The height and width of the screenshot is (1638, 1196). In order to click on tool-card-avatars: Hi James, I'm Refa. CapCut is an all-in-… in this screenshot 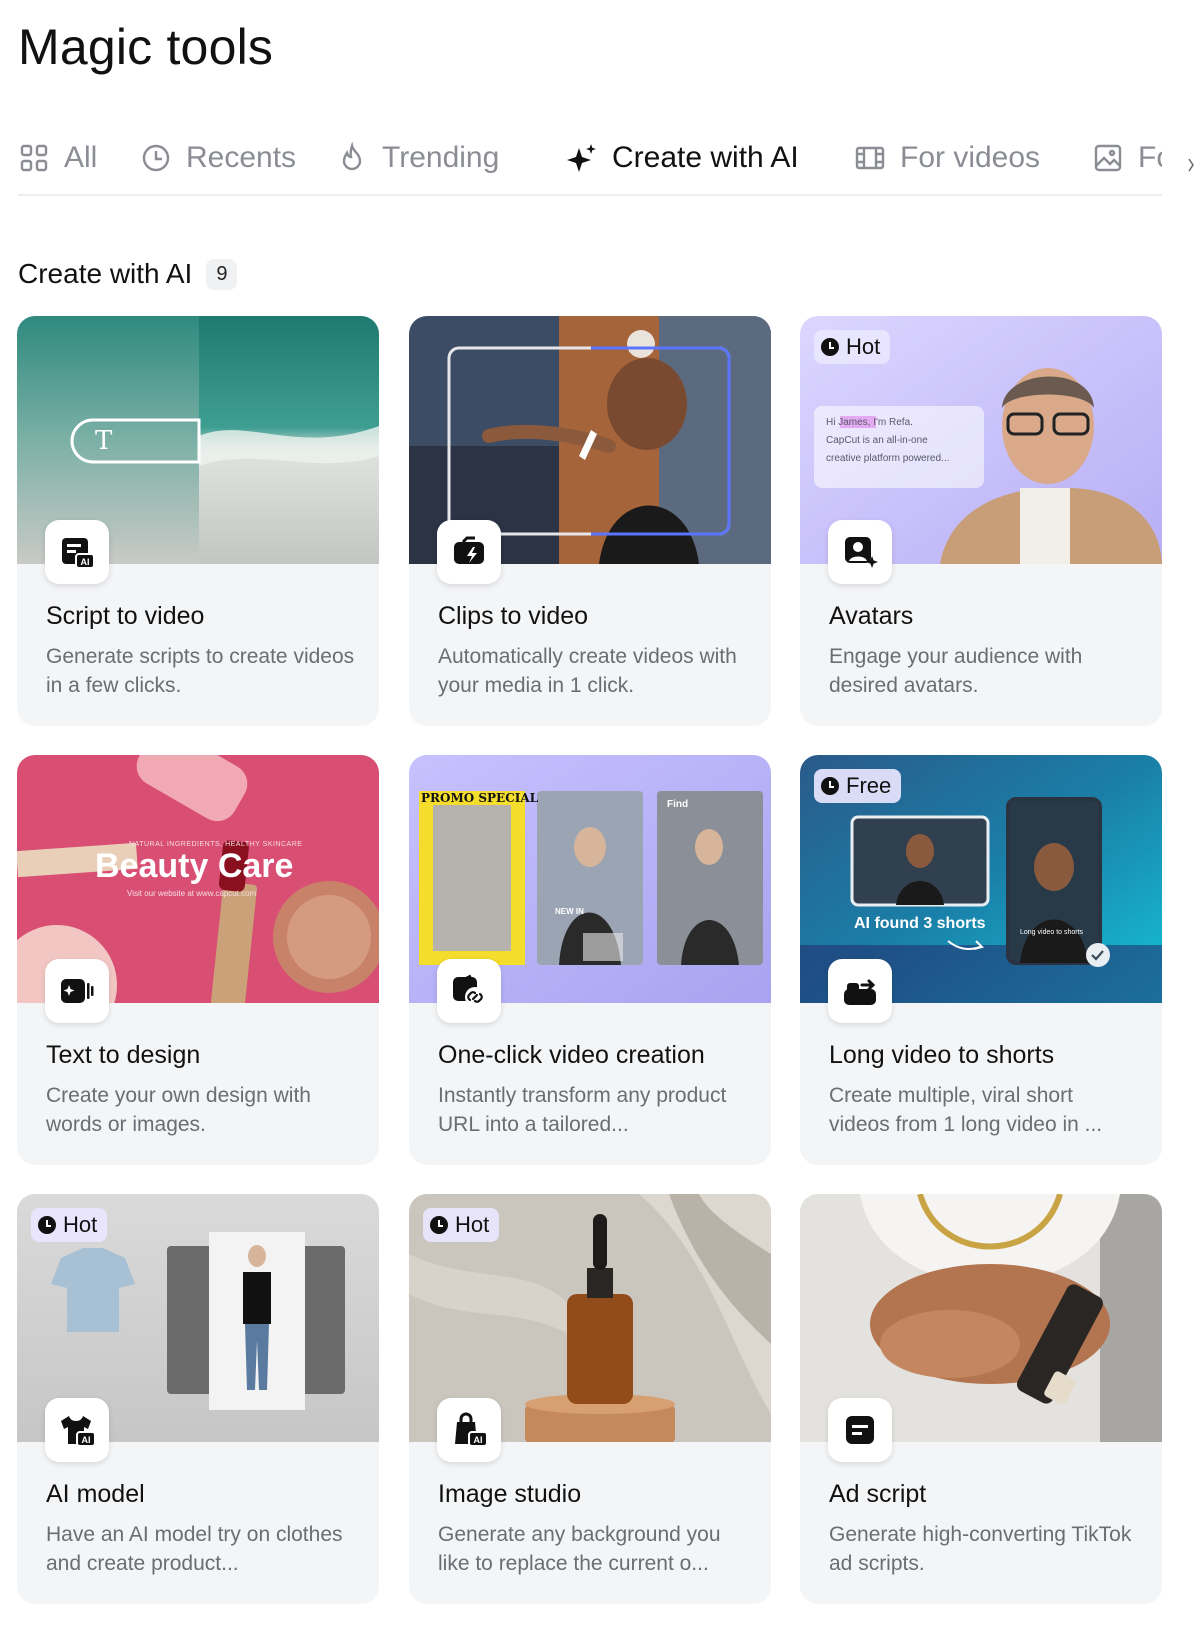, I will do `click(981, 521)`.